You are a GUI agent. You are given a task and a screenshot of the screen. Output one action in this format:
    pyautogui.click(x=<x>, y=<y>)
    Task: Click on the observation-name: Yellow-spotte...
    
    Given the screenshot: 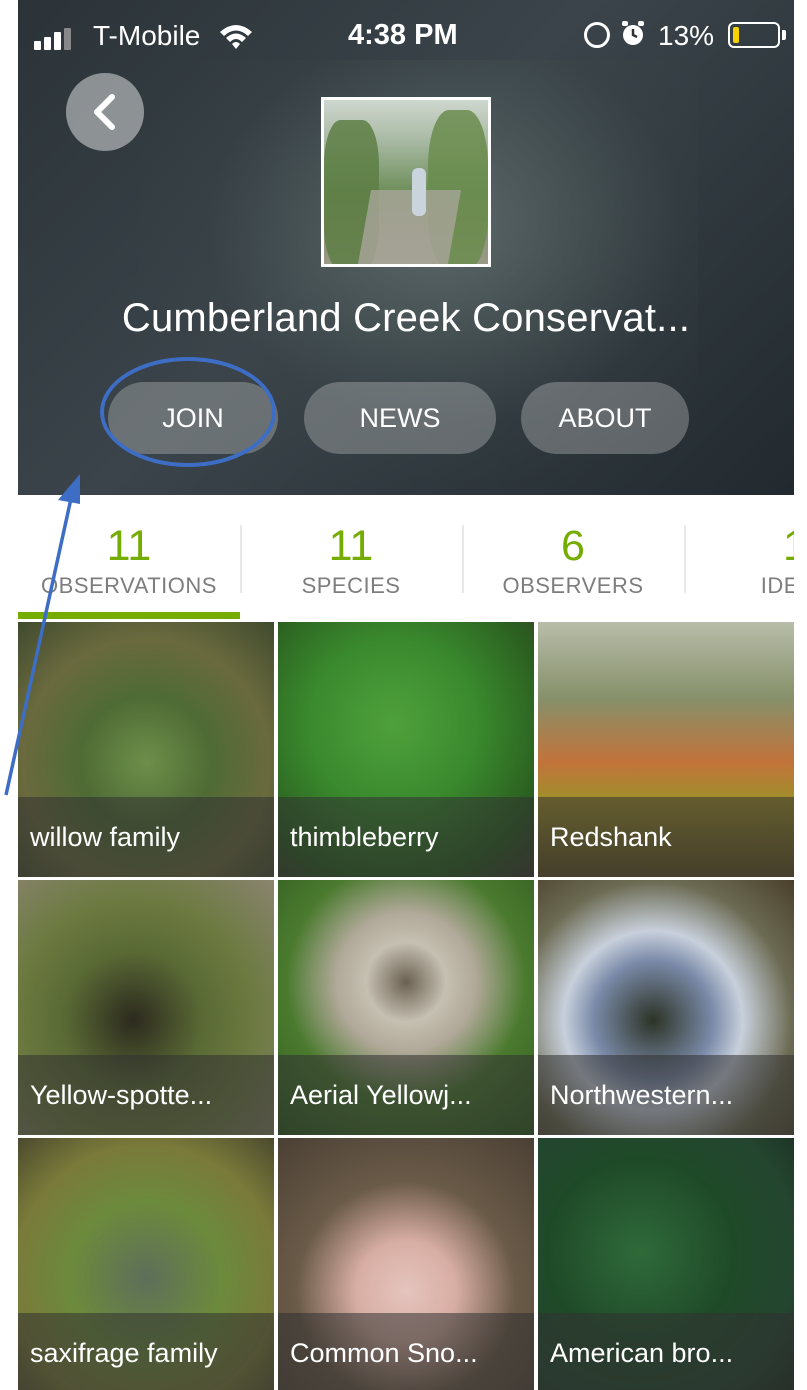 What is the action you would take?
    pyautogui.click(x=146, y=1095)
    